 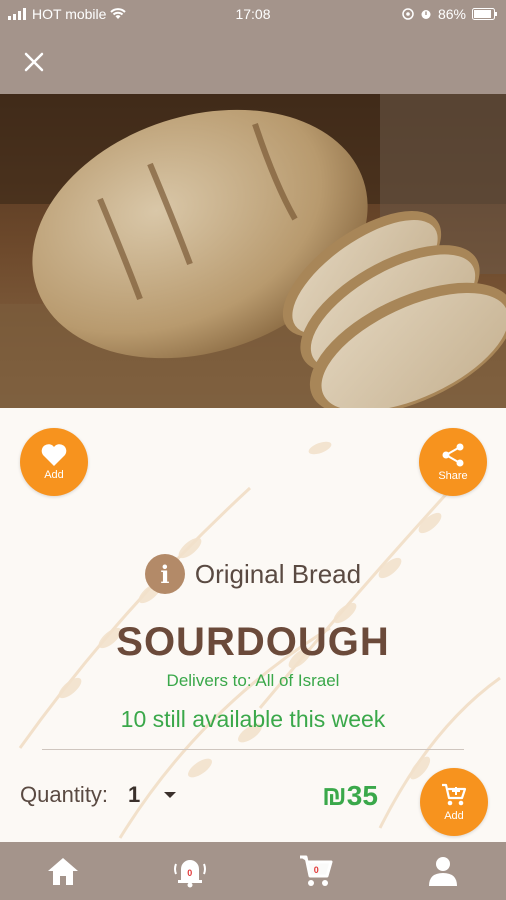 What do you see at coordinates (54, 455) in the screenshot?
I see `heart-icon` at bounding box center [54, 455].